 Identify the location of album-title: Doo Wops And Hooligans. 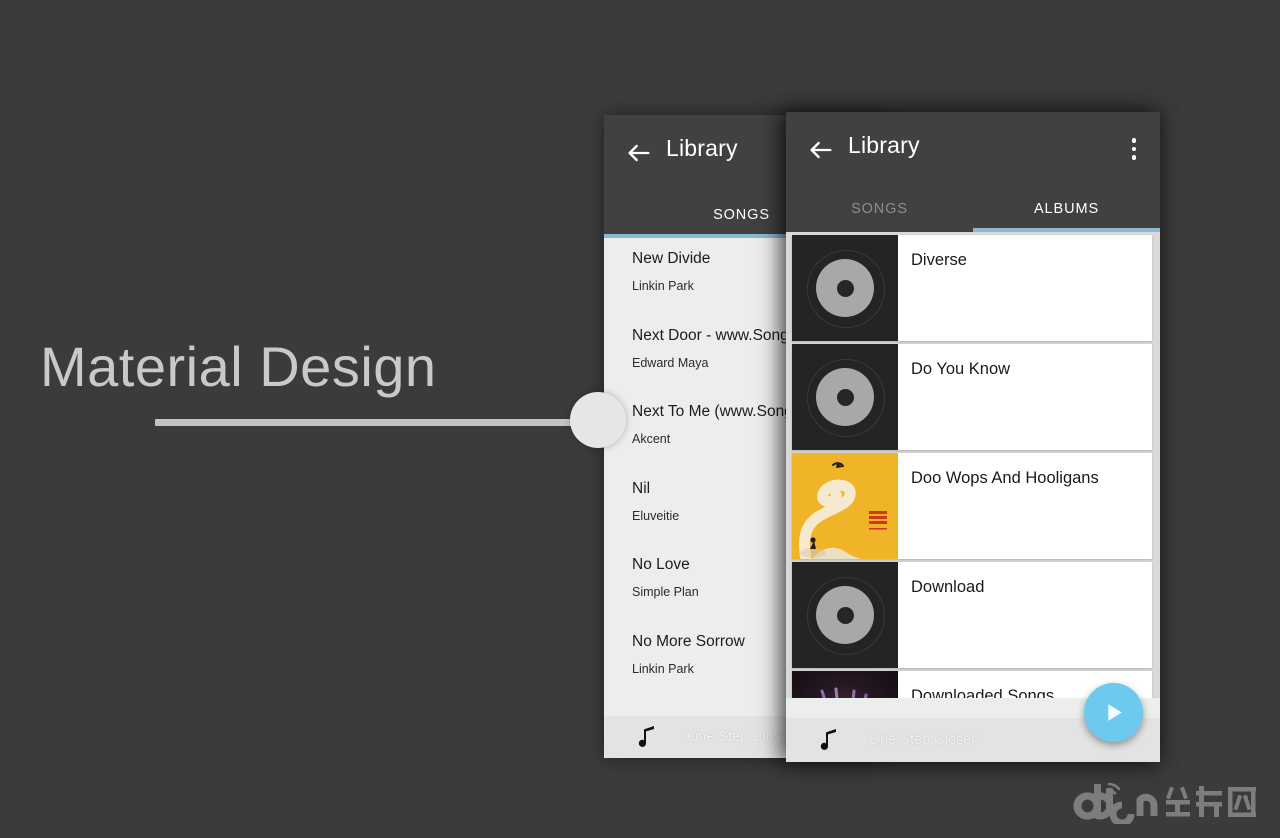
(1005, 478).